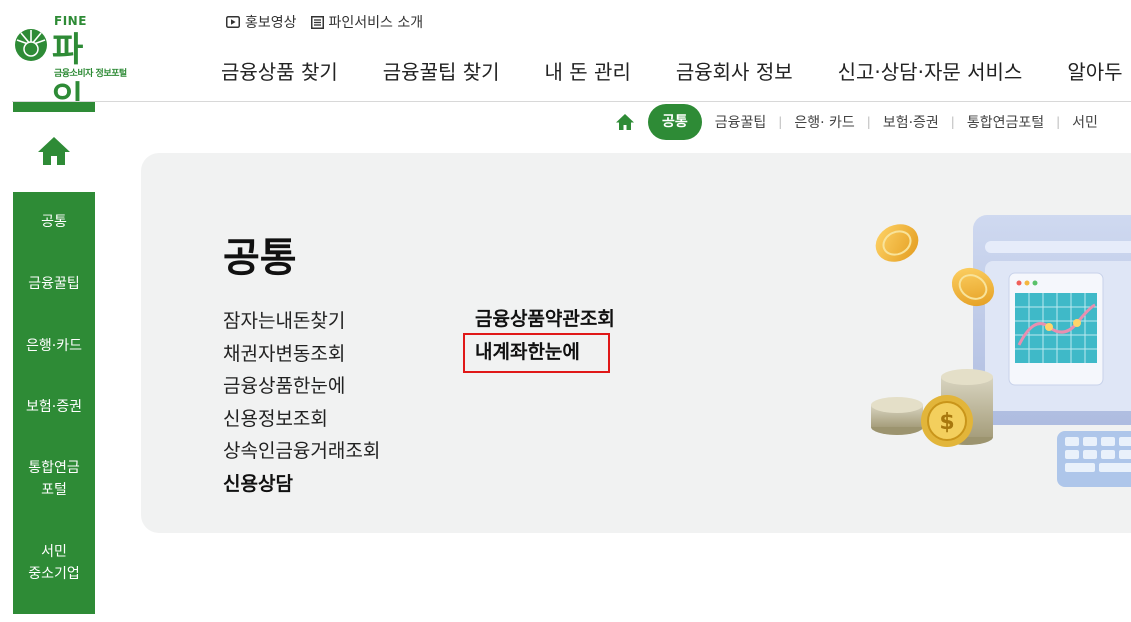 The width and height of the screenshot is (1131, 622). Describe the element at coordinates (54, 407) in the screenshot. I see `side-item-insurance-securities: 보험·증권` at that location.